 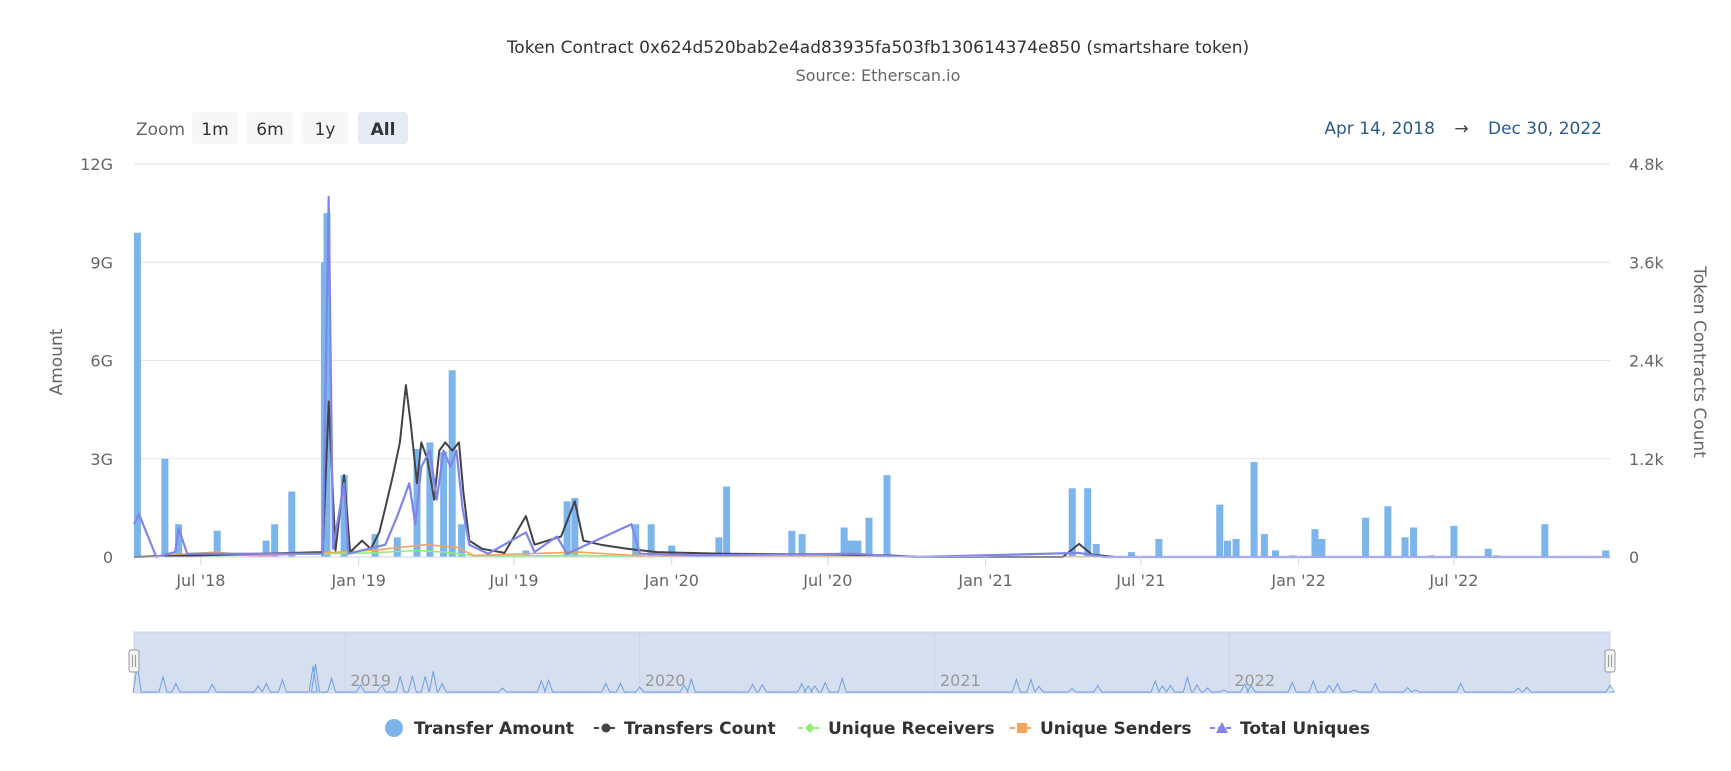 I want to click on x-tick-label: Jul '20, so click(x=827, y=580).